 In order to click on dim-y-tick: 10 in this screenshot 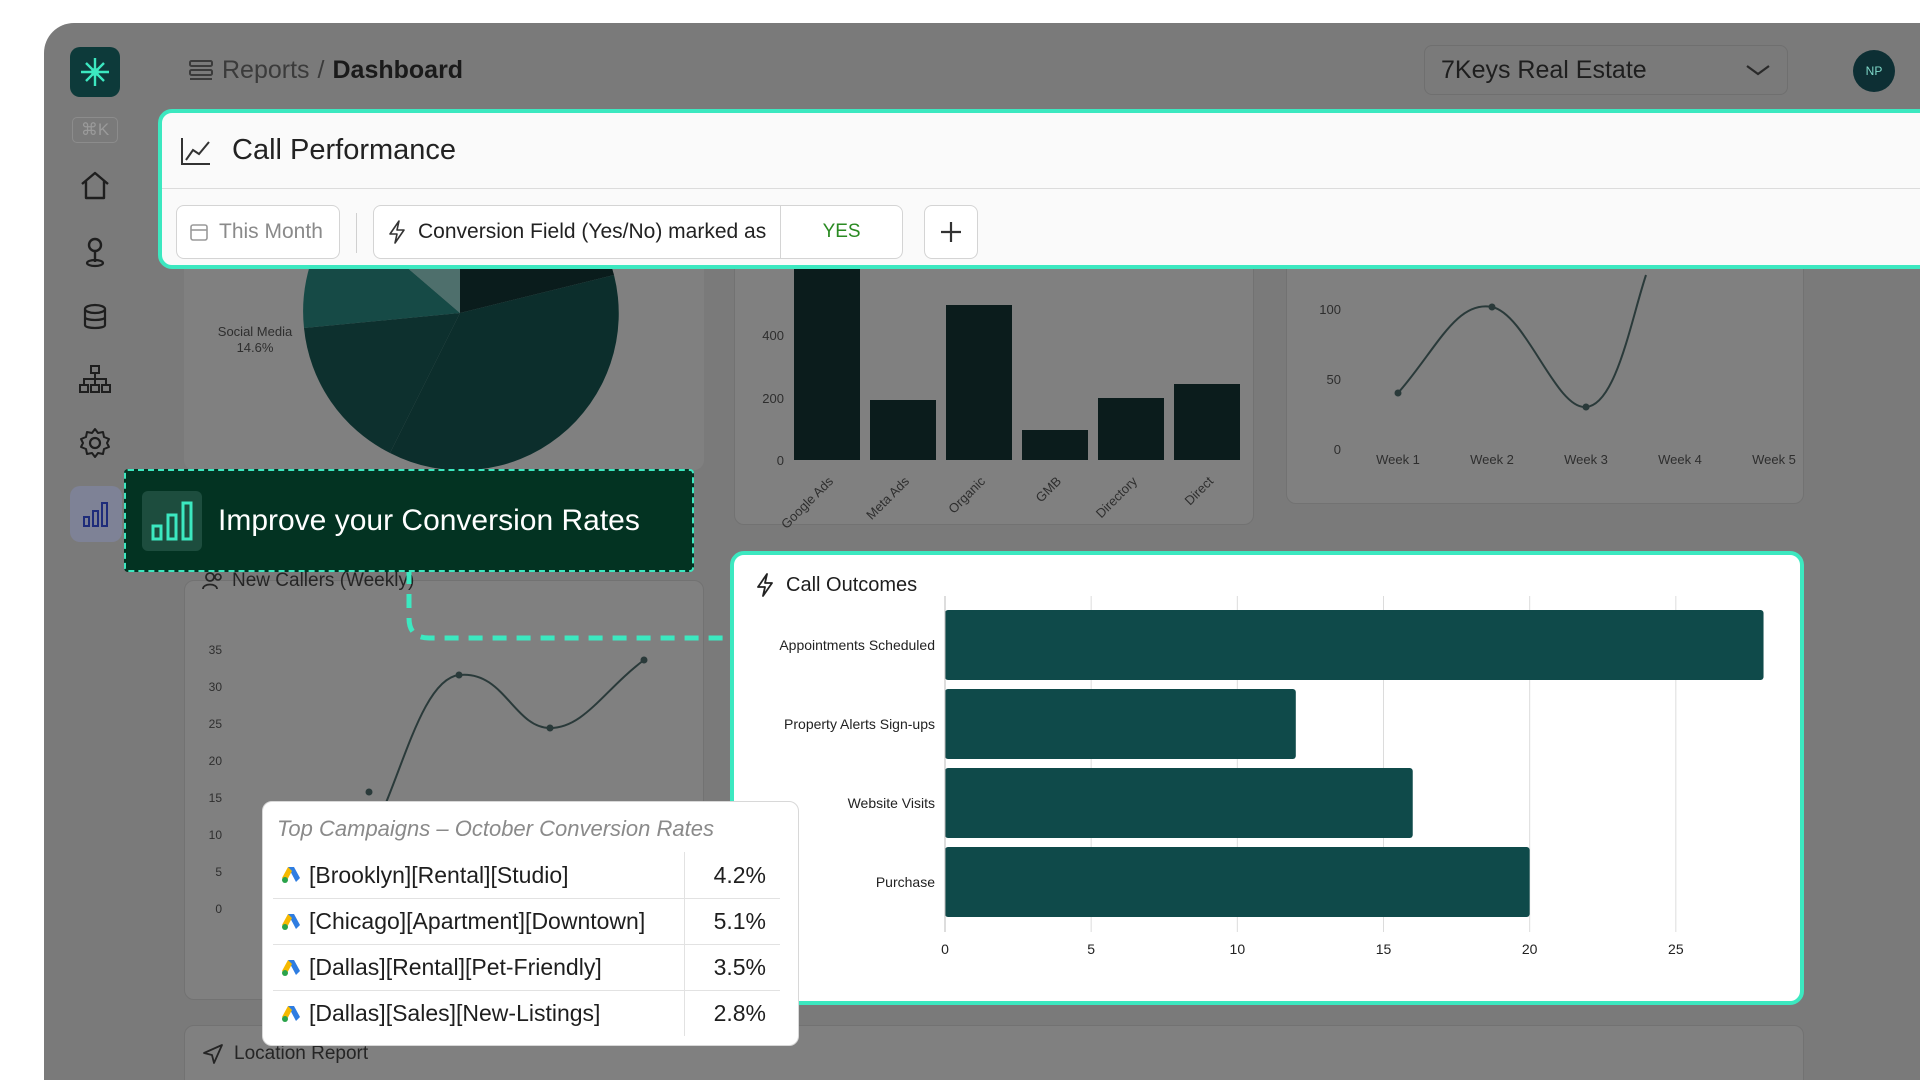, I will do `click(216, 835)`.